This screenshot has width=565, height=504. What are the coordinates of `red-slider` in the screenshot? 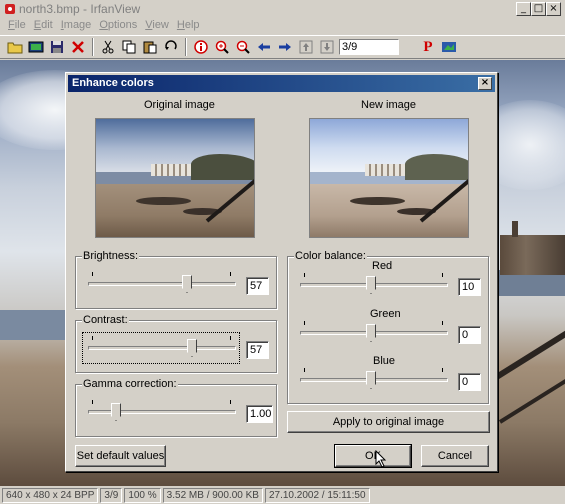 It's located at (374, 285).